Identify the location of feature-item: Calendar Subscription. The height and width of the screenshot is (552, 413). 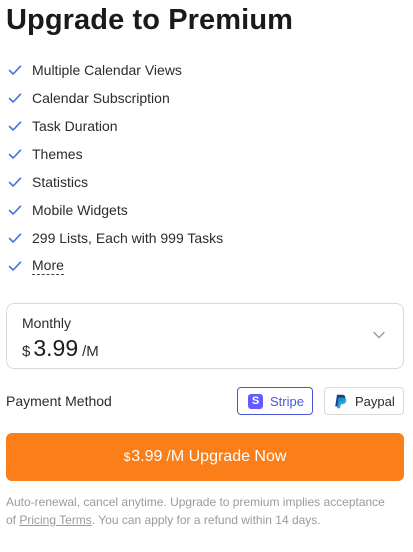
(158, 98).